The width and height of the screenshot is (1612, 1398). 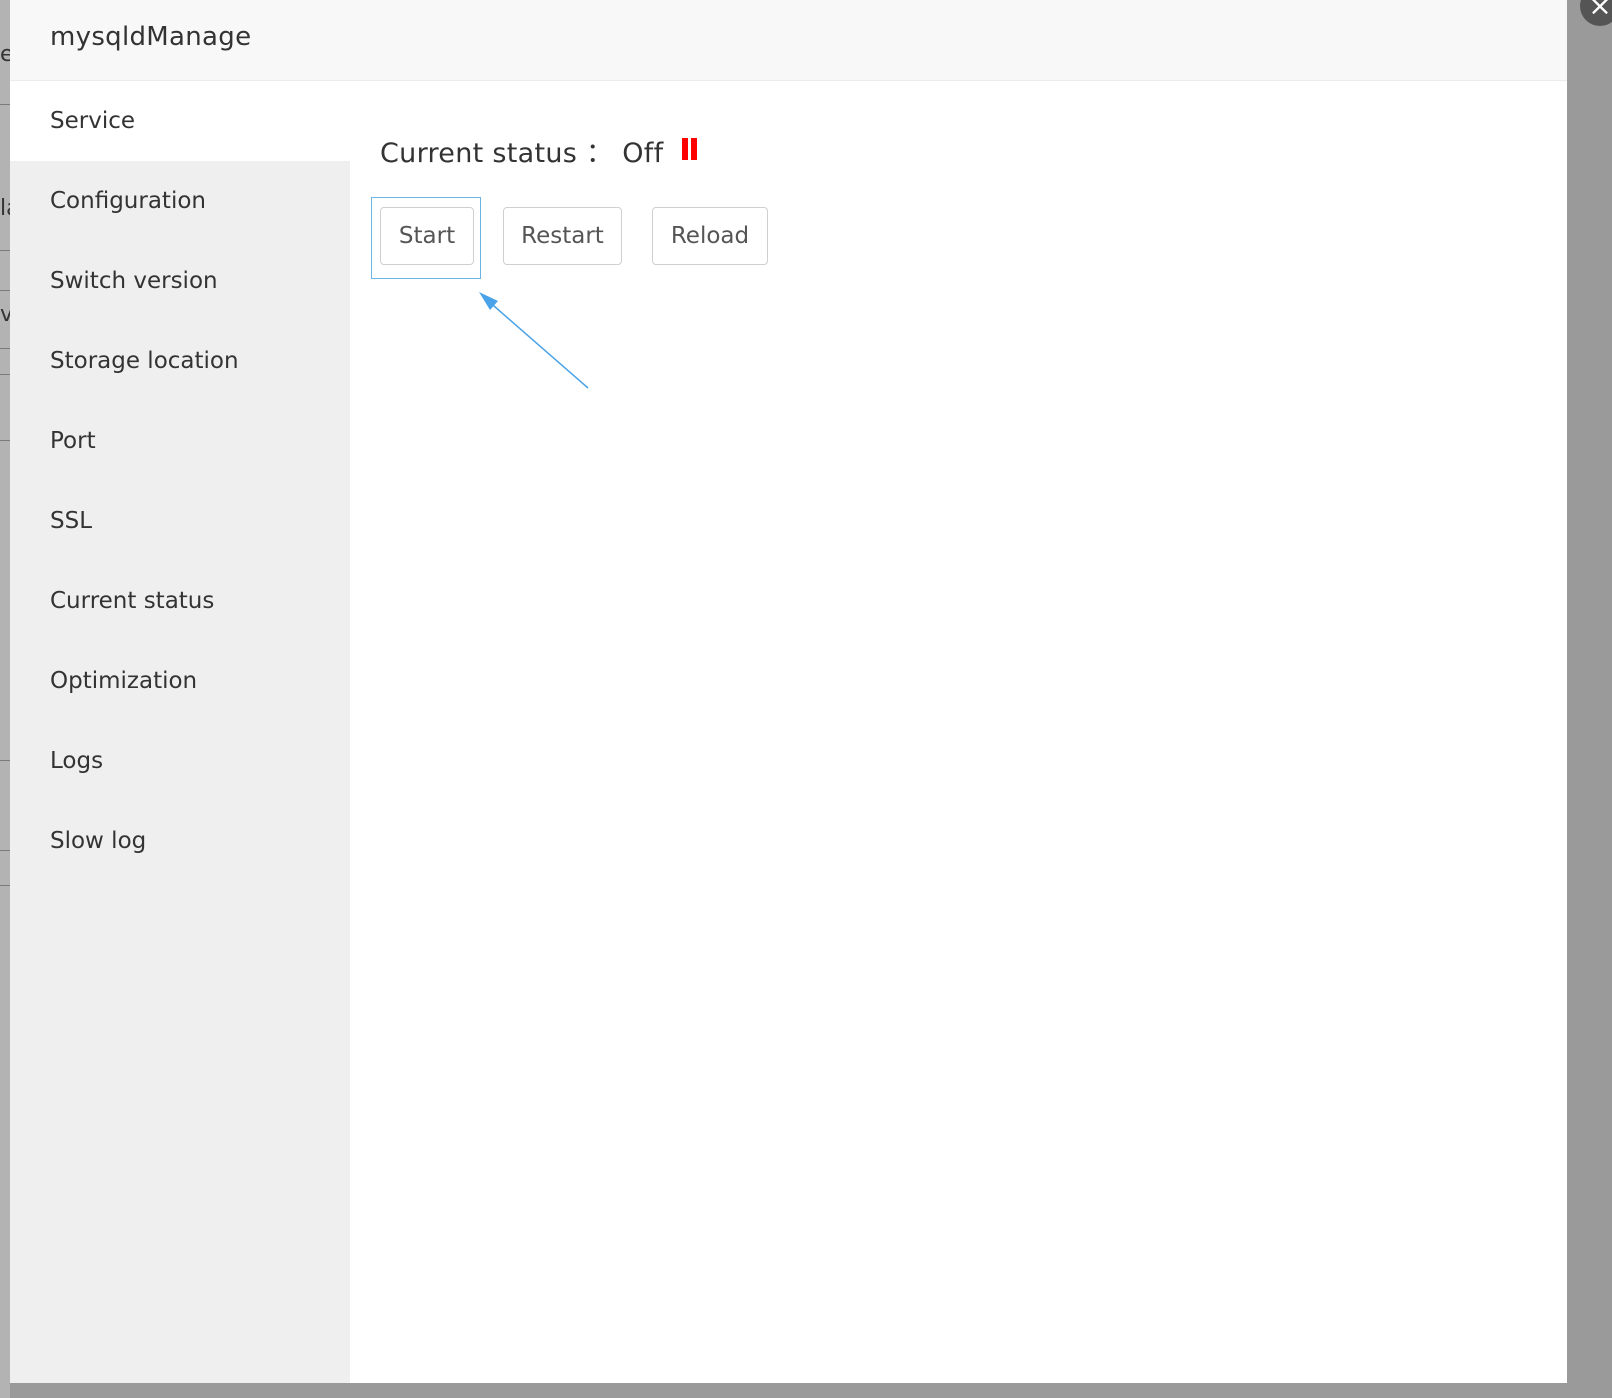 What do you see at coordinates (643, 153) in the screenshot?
I see `status-value: Off` at bounding box center [643, 153].